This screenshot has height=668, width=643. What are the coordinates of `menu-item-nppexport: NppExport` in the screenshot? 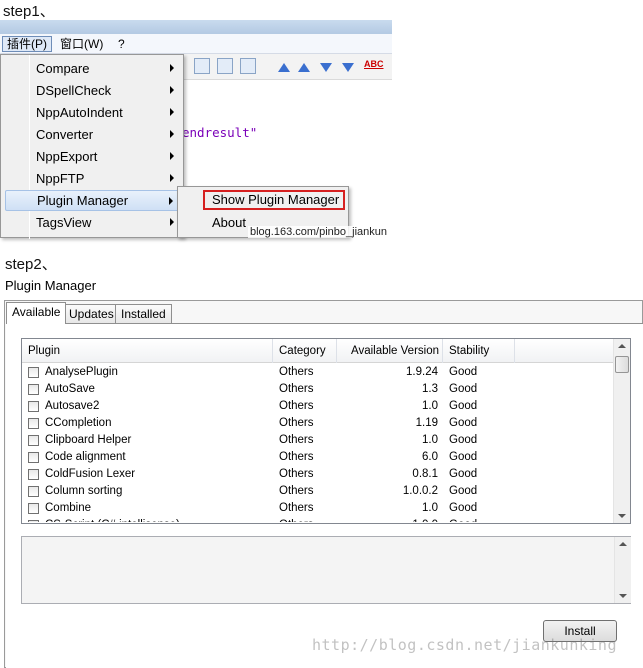 It's located at (92, 156).